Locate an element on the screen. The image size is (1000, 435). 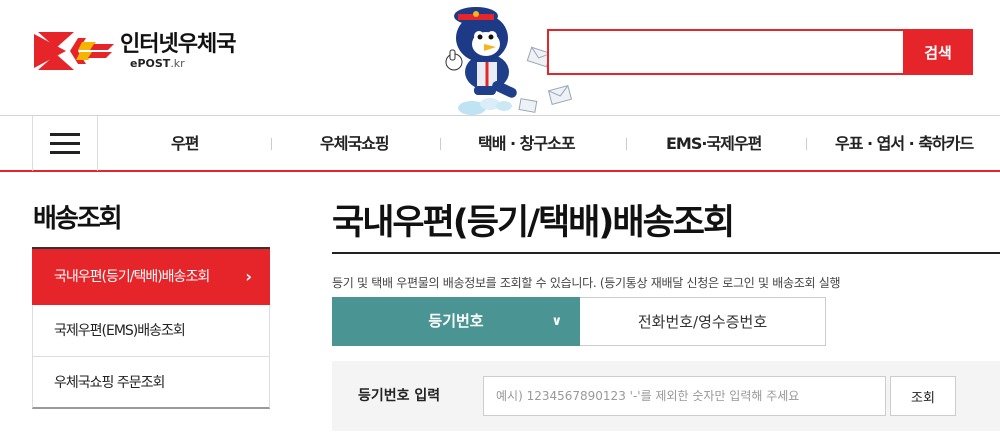
tab-label: 등기번호 is located at coordinates (456, 321).